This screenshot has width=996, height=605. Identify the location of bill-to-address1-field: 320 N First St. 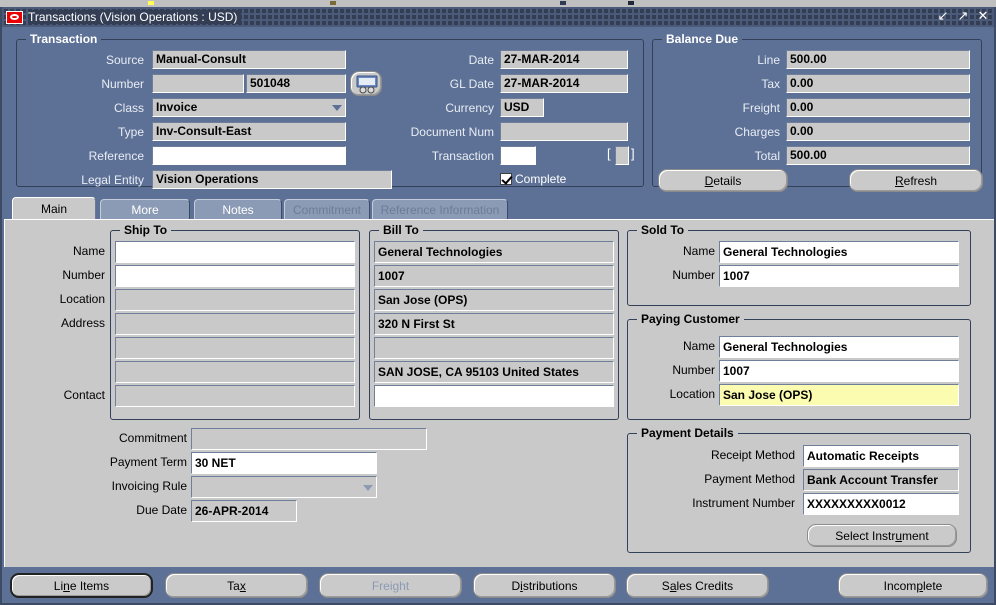
(494, 324).